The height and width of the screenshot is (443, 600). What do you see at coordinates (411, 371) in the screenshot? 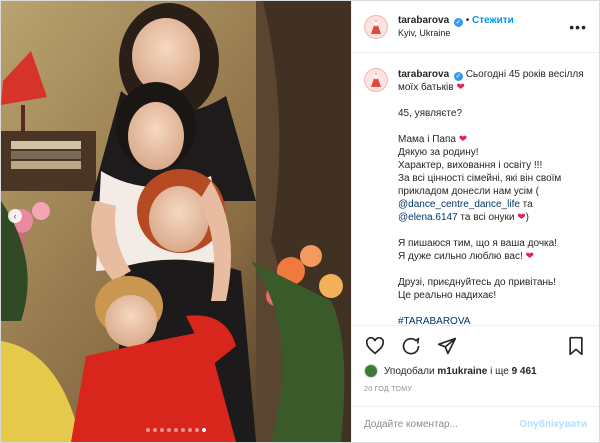
I see `likes-prefix: Уподобали` at bounding box center [411, 371].